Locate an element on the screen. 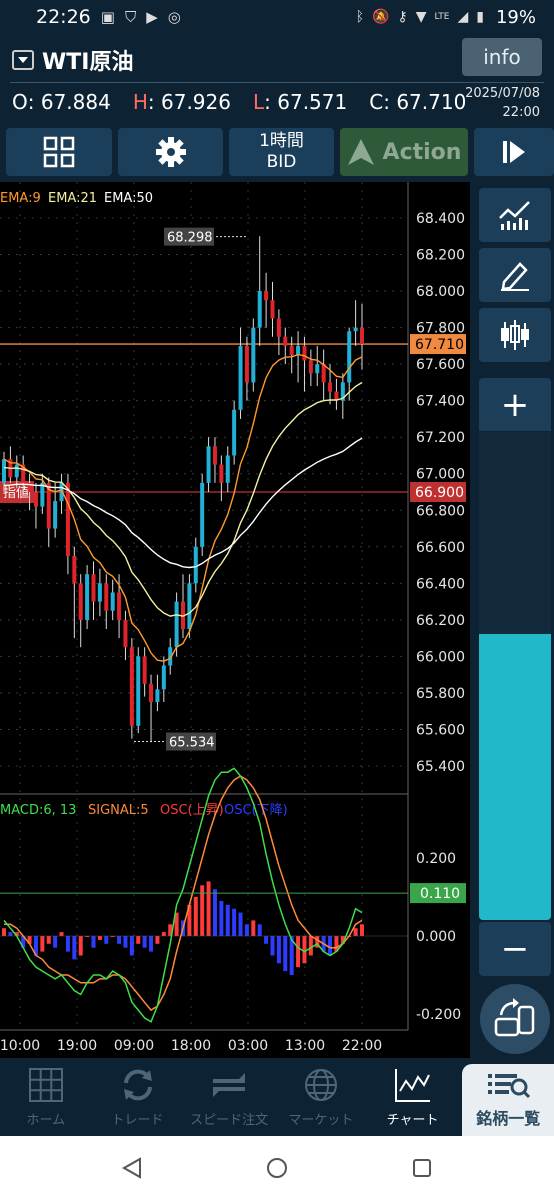 The image size is (554, 1200). home-icon is located at coordinates (277, 1168).